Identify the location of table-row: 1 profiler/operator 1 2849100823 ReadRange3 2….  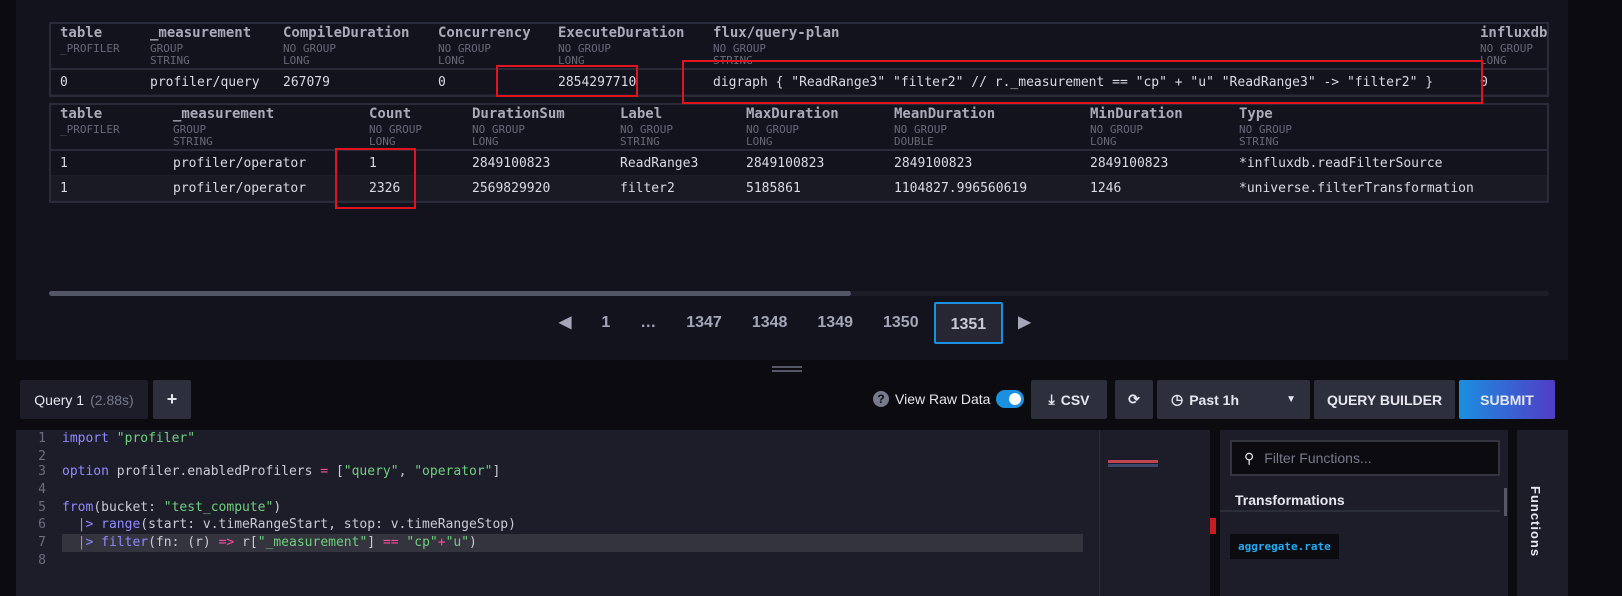
(799, 163).